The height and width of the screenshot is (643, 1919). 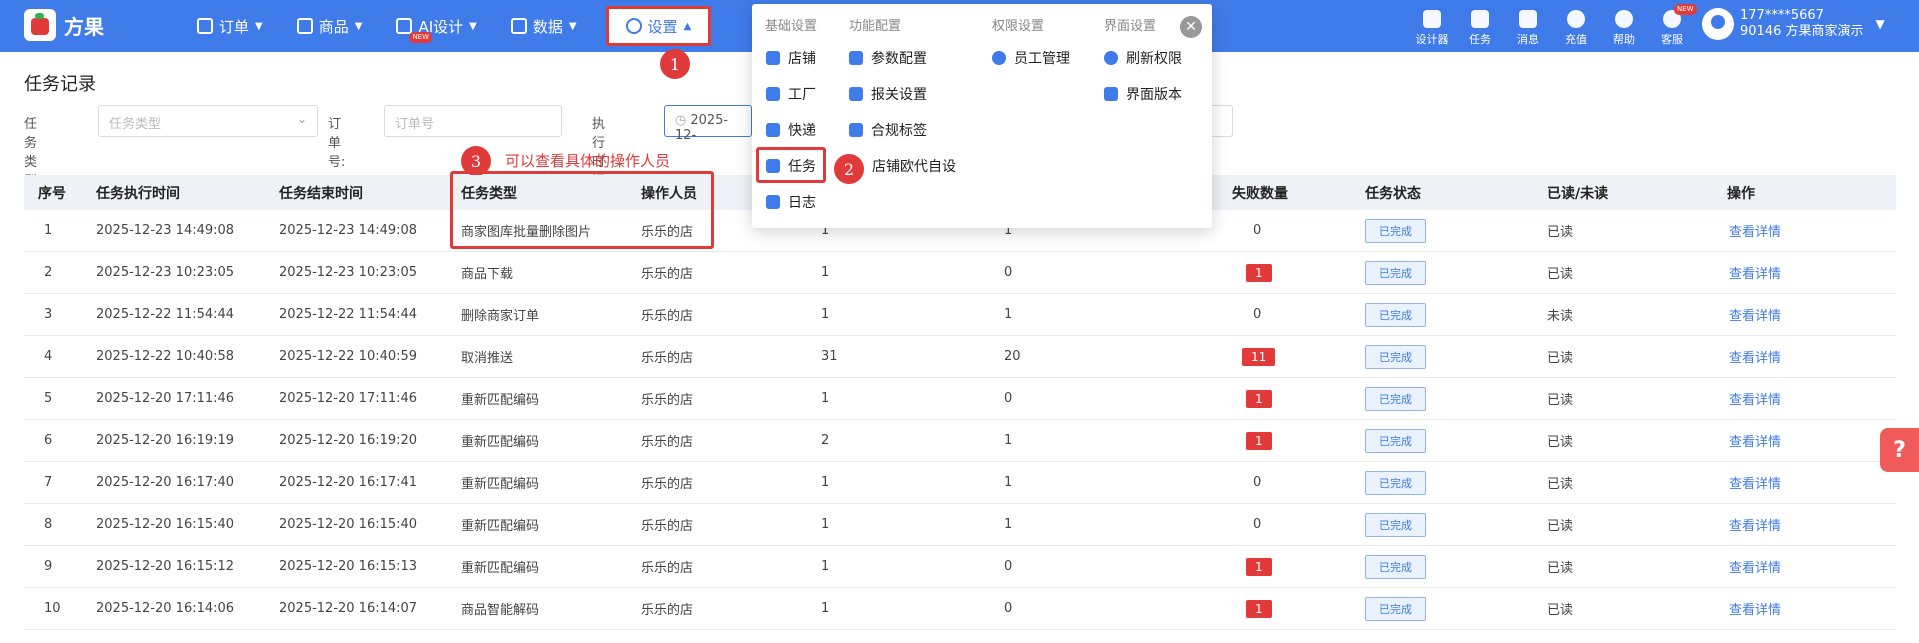 I want to click on ai-icon, so click(x=404, y=26).